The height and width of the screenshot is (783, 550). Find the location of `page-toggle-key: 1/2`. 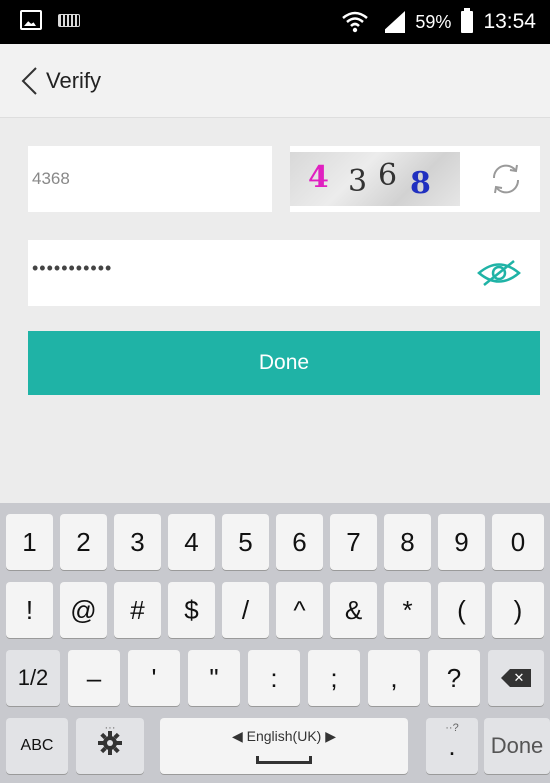

page-toggle-key: 1/2 is located at coordinates (33, 678).